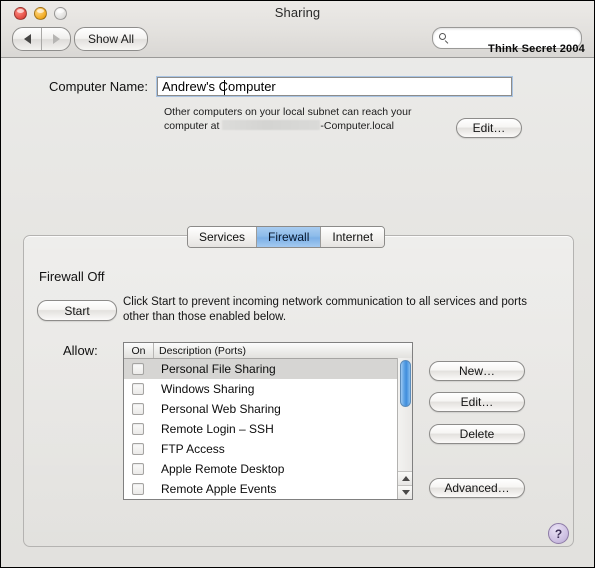 The width and height of the screenshot is (595, 568). Describe the element at coordinates (218, 369) in the screenshot. I see `row-label: Personal File Sharing` at that location.